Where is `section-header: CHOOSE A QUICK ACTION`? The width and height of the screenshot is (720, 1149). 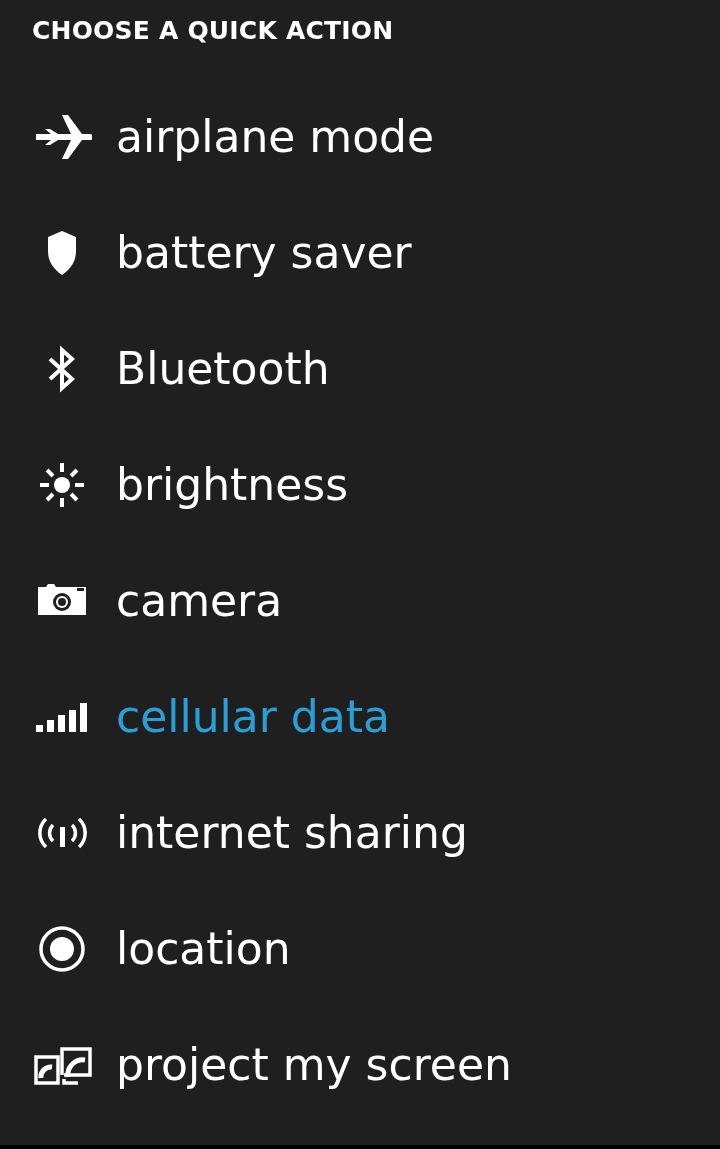
section-header: CHOOSE A QUICK ACTION is located at coordinates (213, 31).